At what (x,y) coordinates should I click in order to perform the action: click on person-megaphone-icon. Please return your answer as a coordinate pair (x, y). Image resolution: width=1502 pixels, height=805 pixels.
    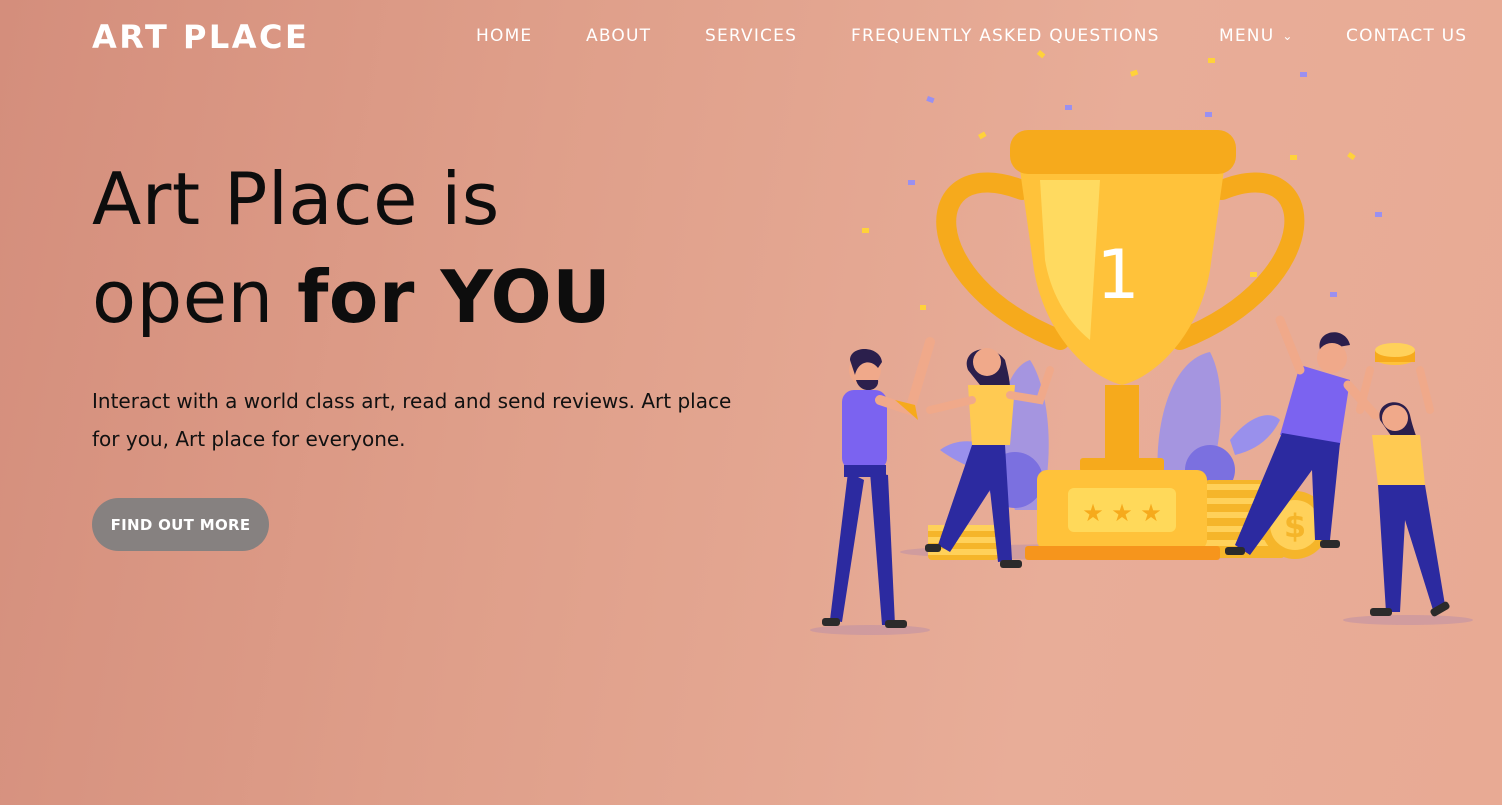
    Looking at the image, I should click on (878, 482).